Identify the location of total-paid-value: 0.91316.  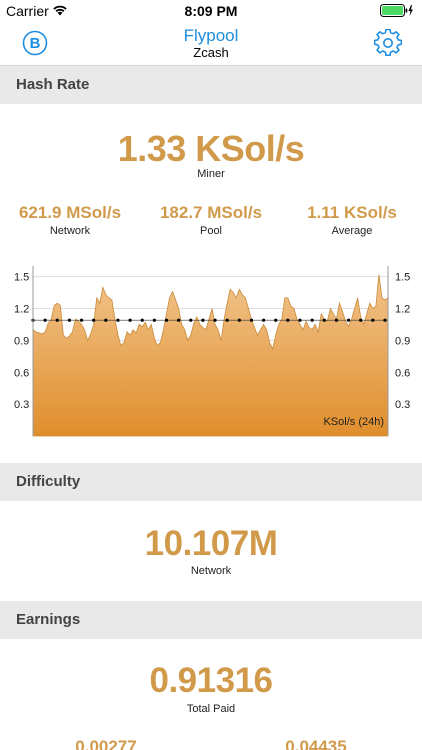
(211, 680).